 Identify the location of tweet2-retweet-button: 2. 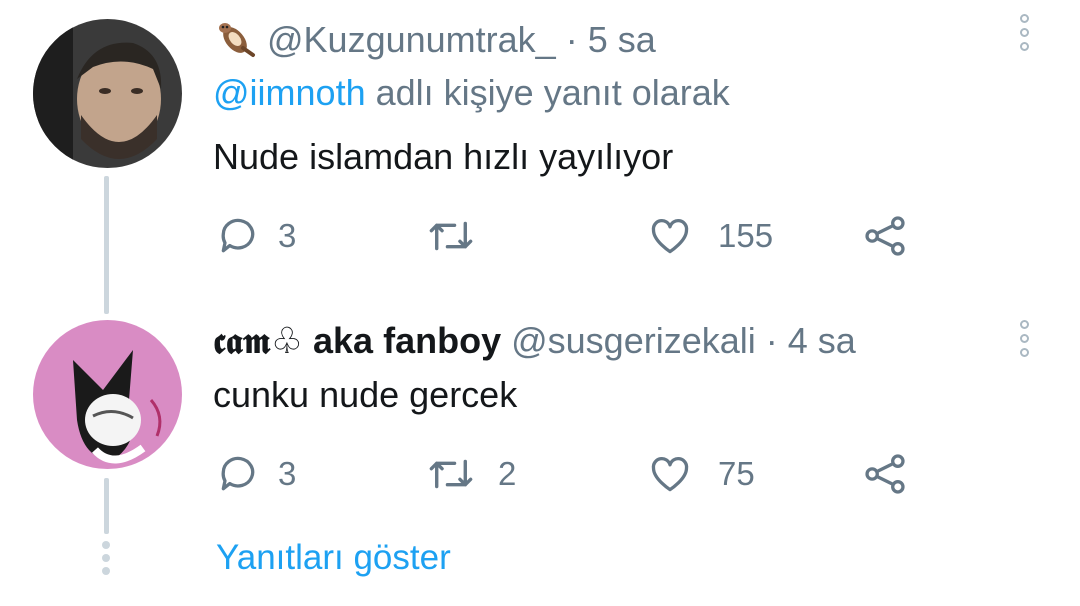
(471, 474).